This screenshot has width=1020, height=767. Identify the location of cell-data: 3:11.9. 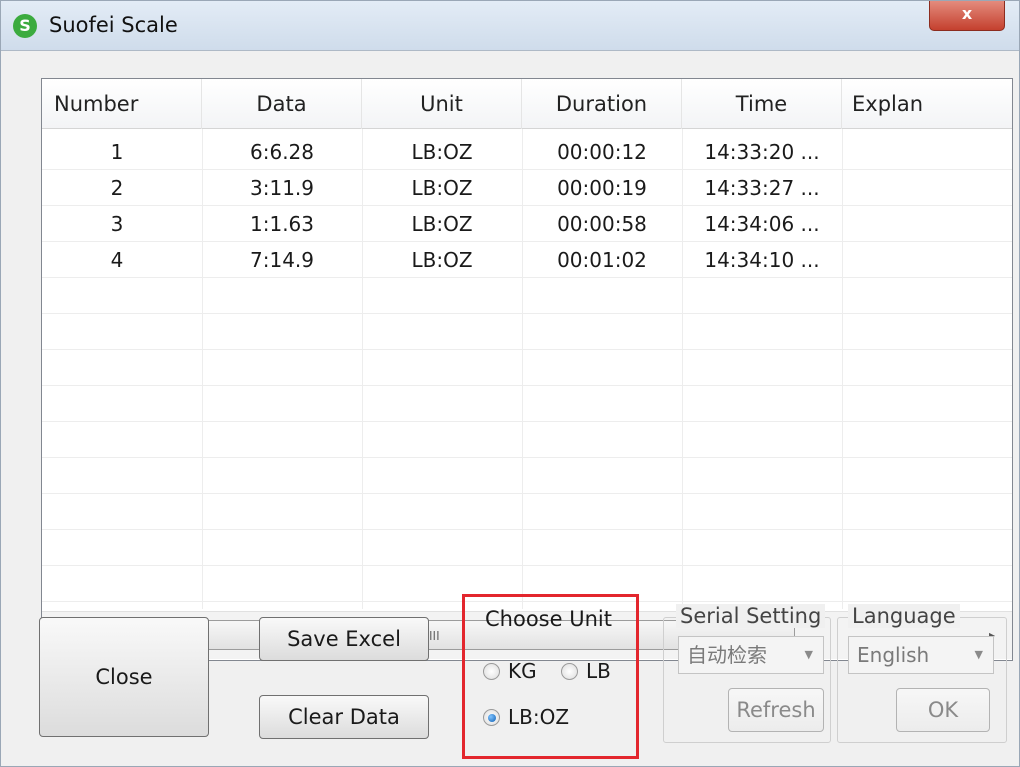
(282, 188).